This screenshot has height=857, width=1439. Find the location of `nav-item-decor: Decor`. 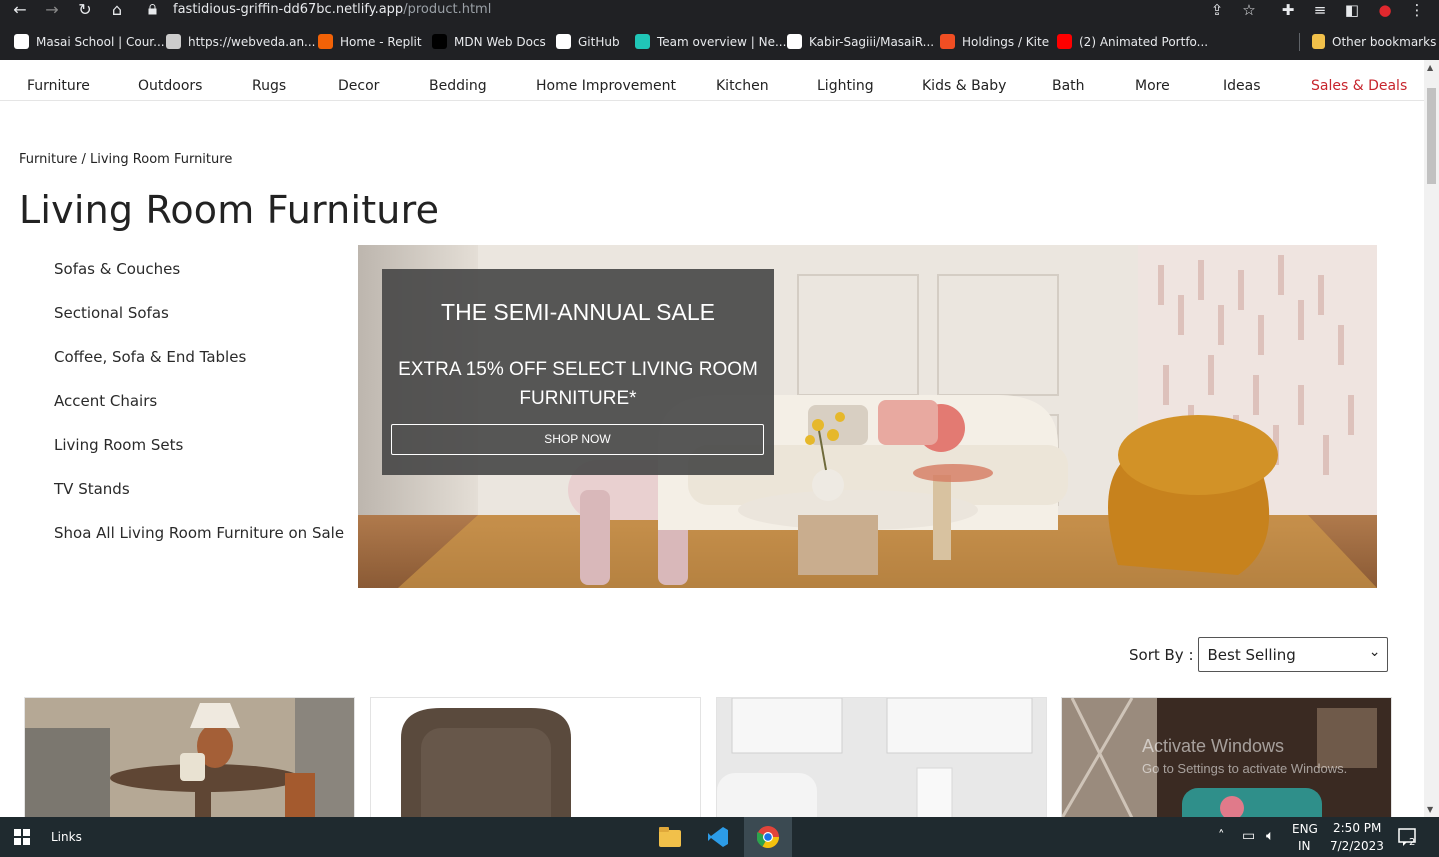

nav-item-decor: Decor is located at coordinates (358, 86).